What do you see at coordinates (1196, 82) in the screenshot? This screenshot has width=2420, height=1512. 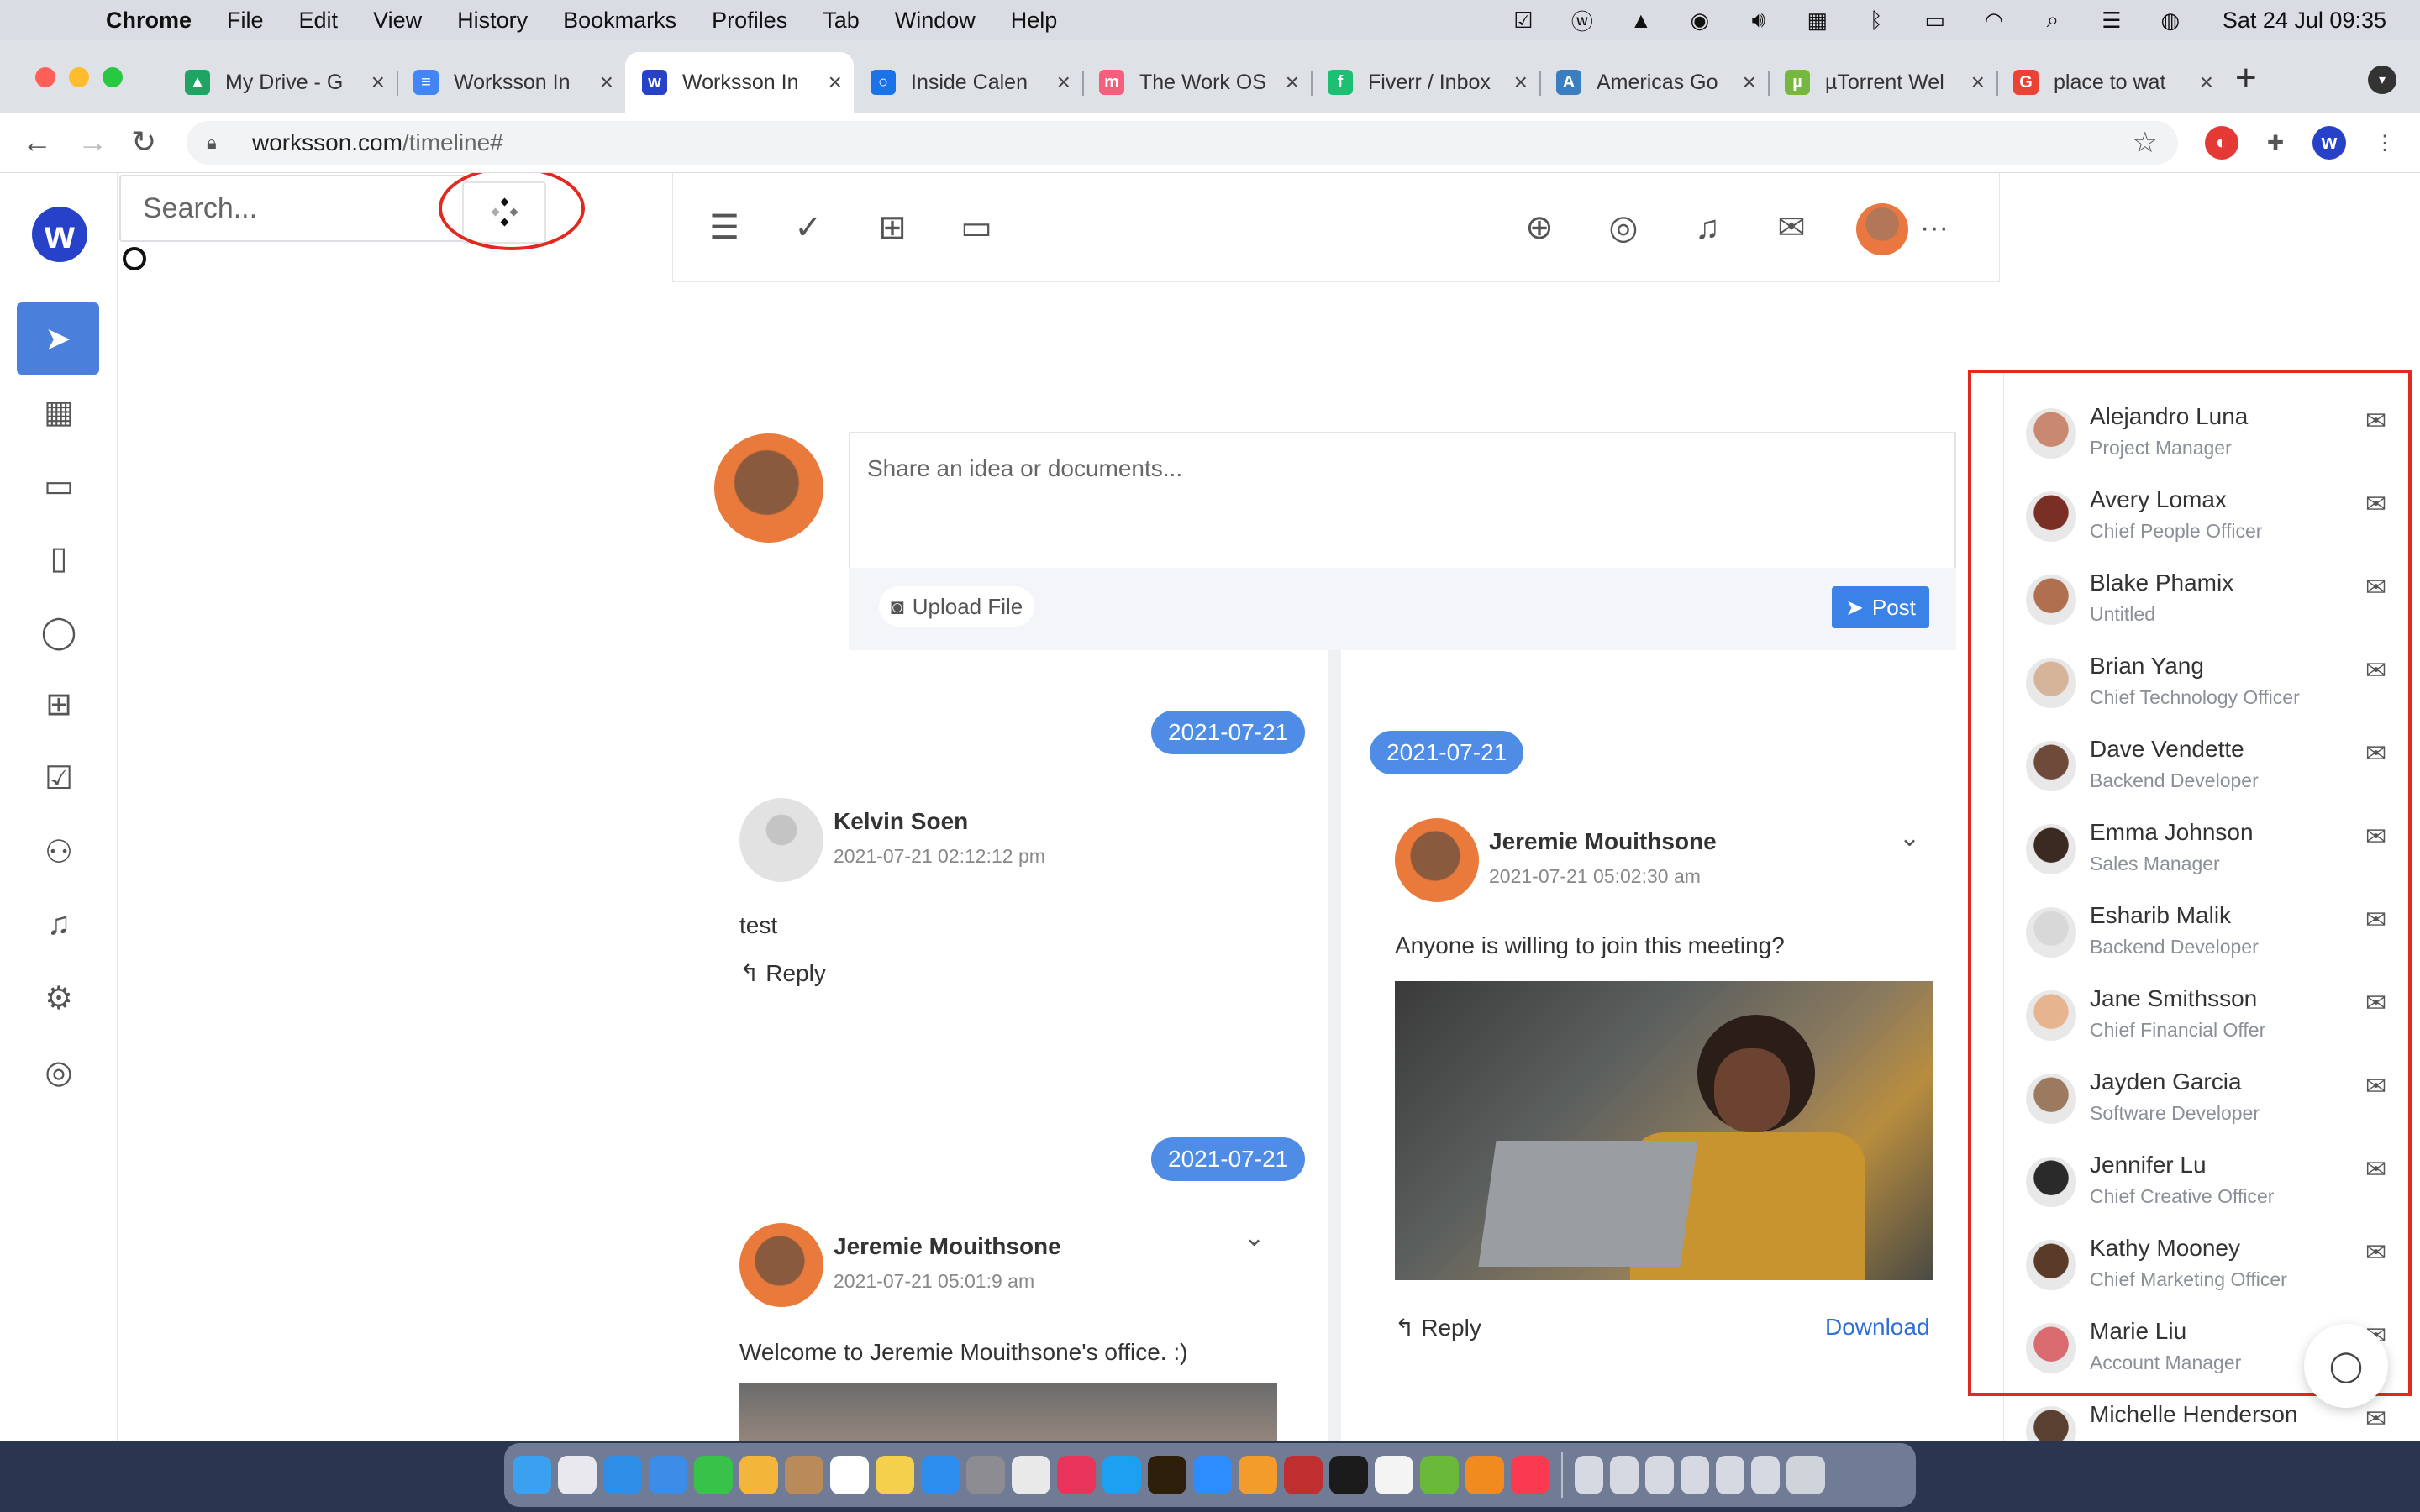 I see `browser-tab: m The Work OS ×` at bounding box center [1196, 82].